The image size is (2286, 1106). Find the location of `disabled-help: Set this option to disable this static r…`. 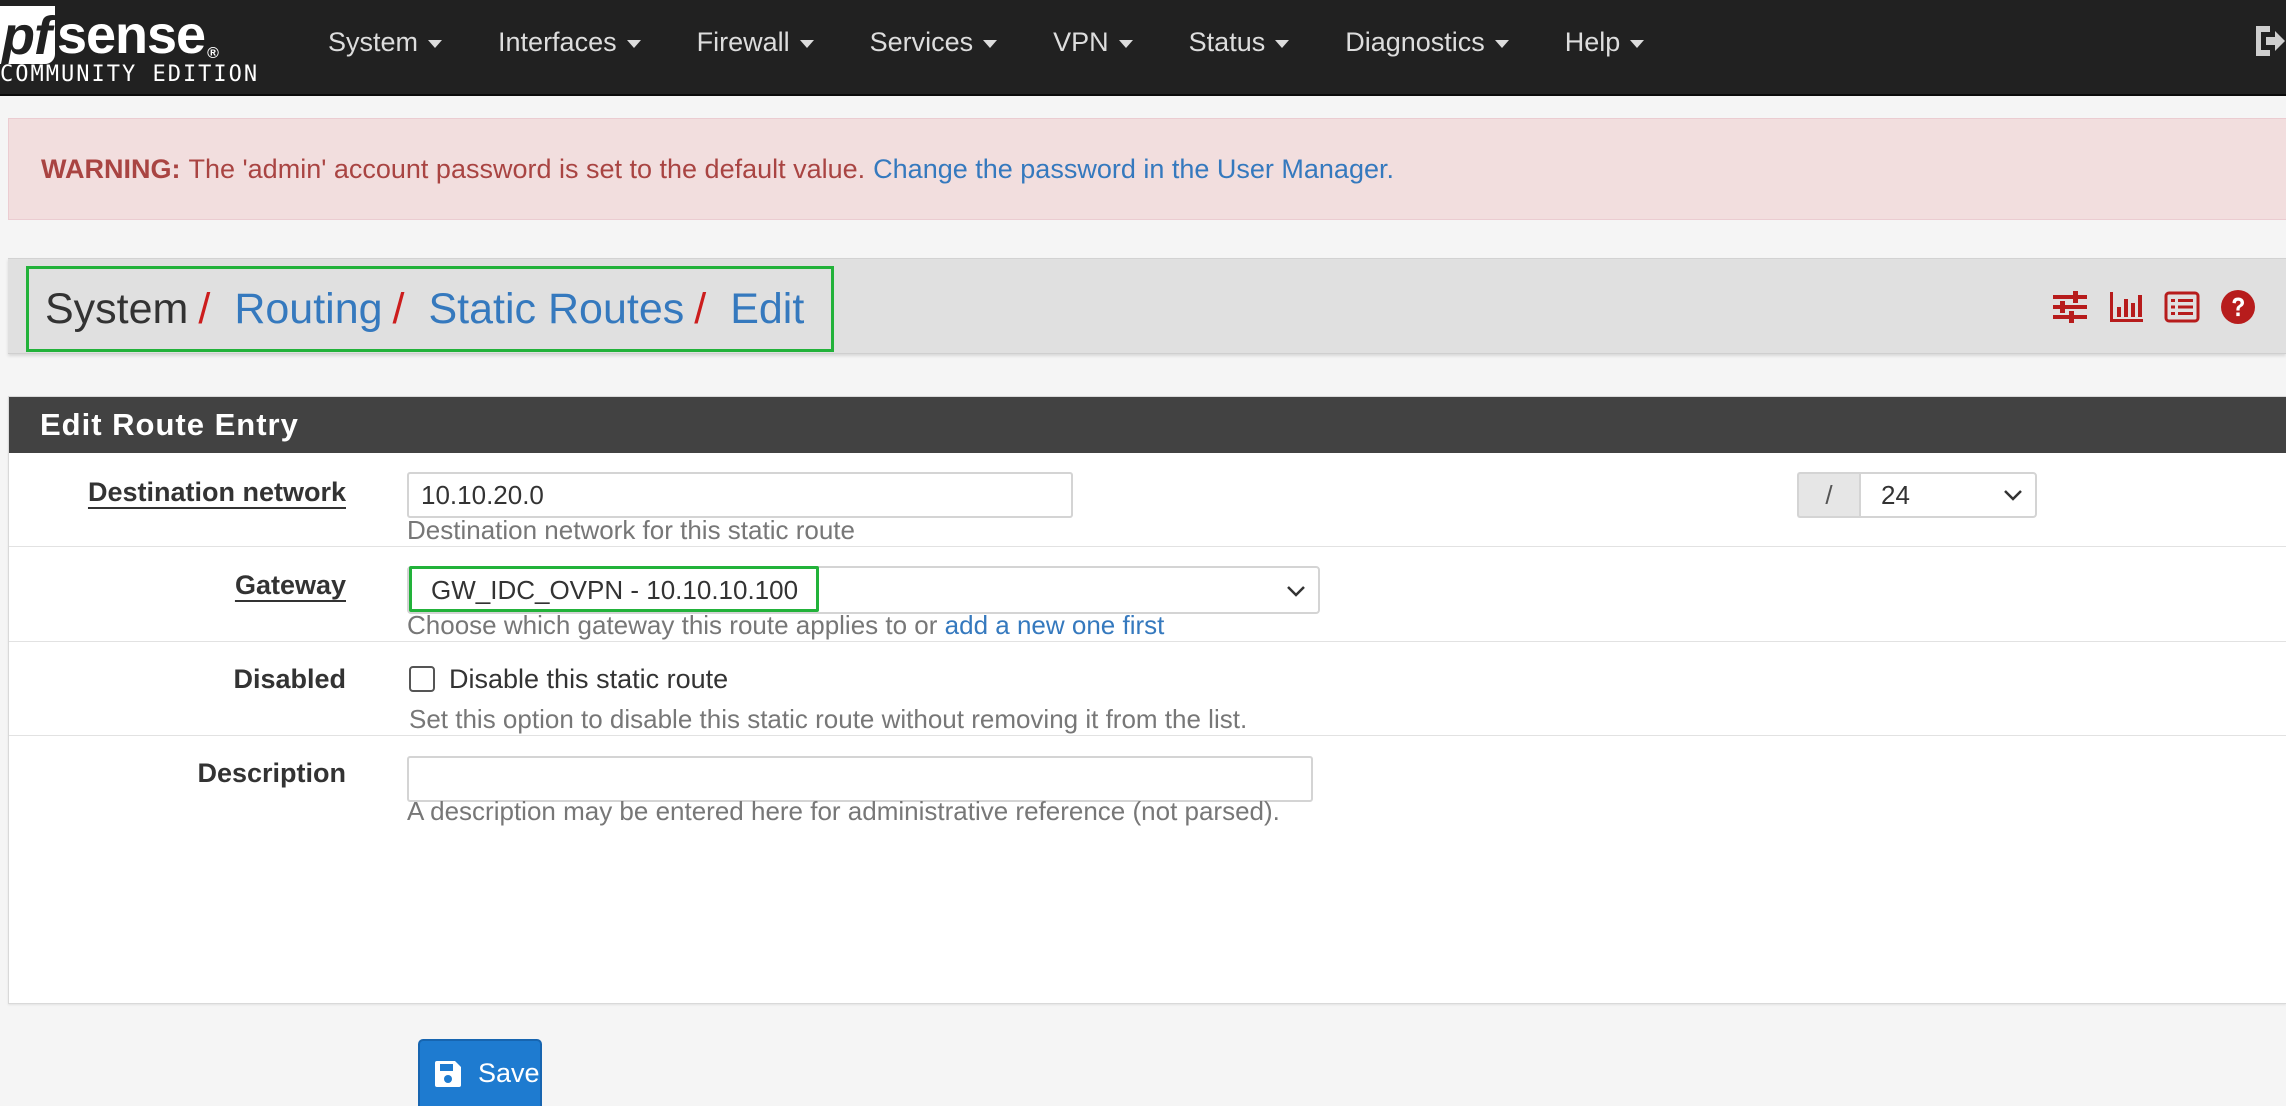

disabled-help: Set this option to disable this static r… is located at coordinates (828, 719).